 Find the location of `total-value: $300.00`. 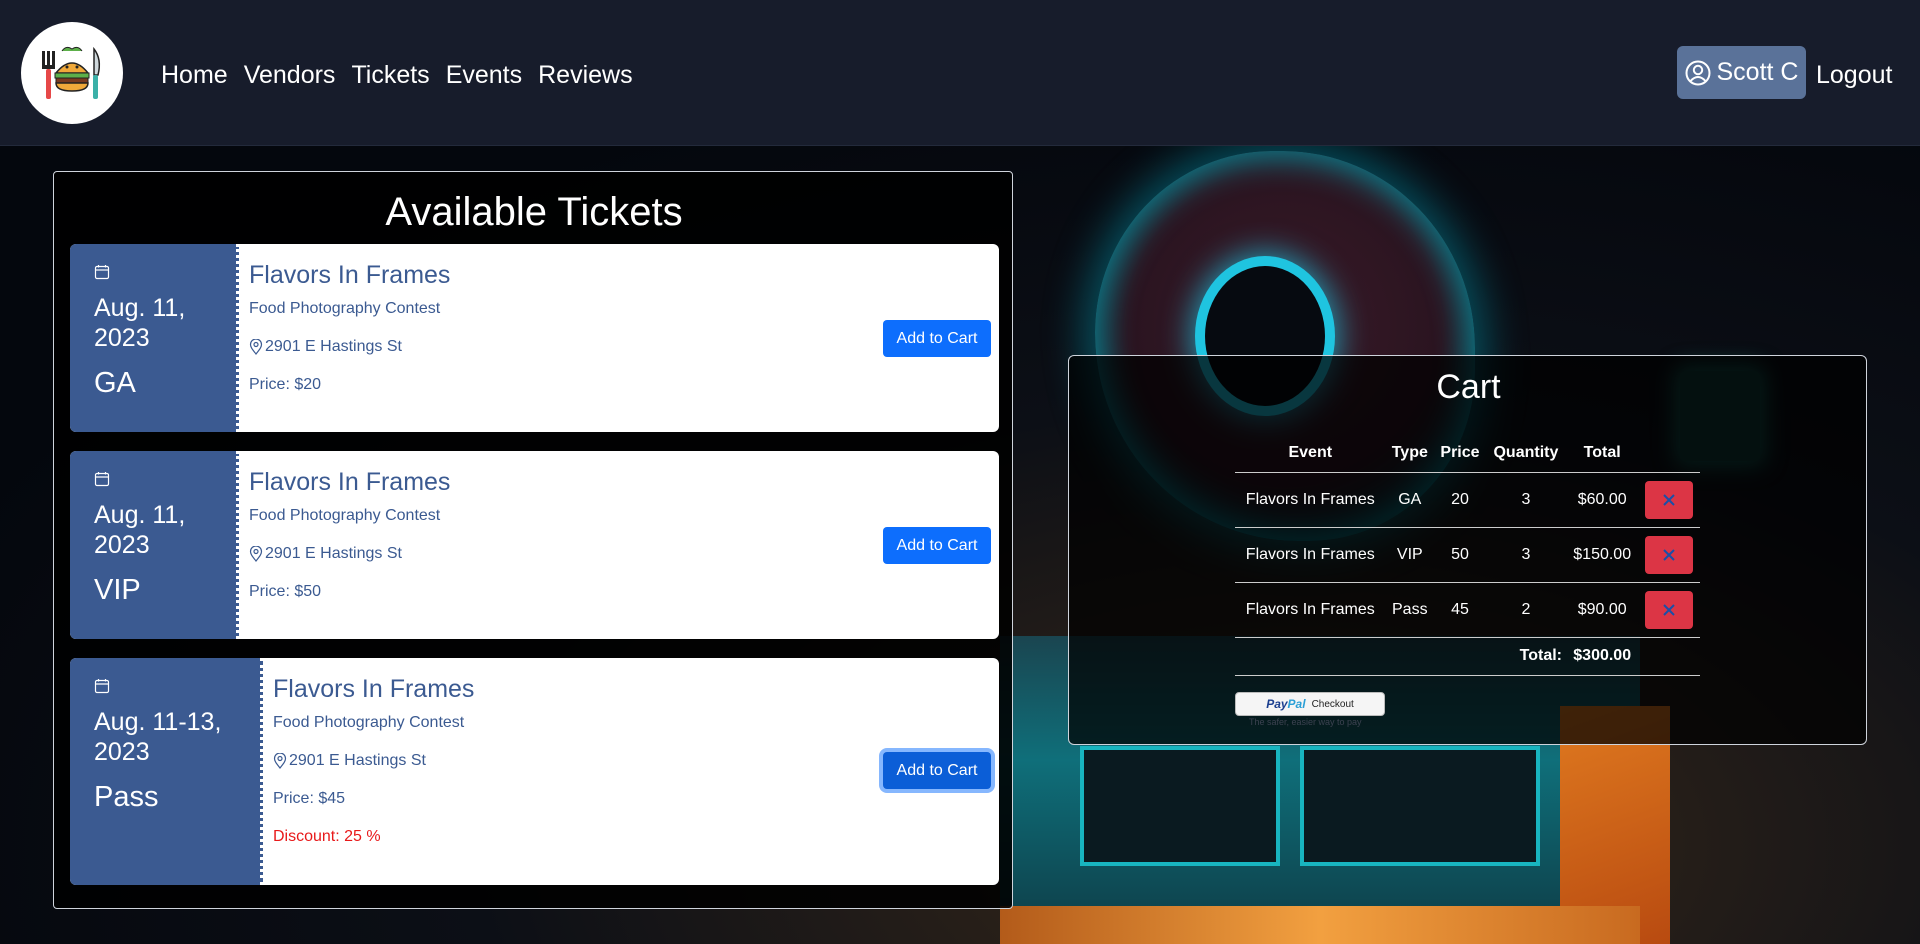

total-value: $300.00 is located at coordinates (1602, 656).